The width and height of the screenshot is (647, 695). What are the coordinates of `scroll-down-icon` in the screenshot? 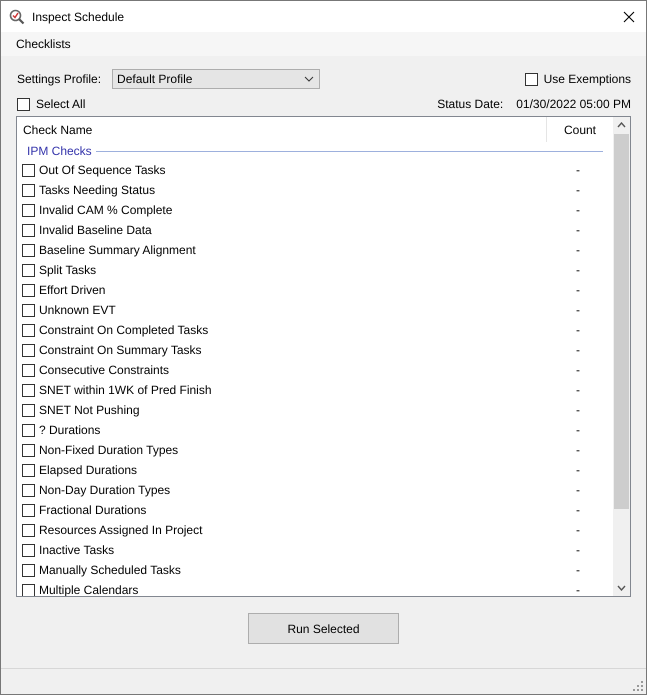 It's located at (621, 588).